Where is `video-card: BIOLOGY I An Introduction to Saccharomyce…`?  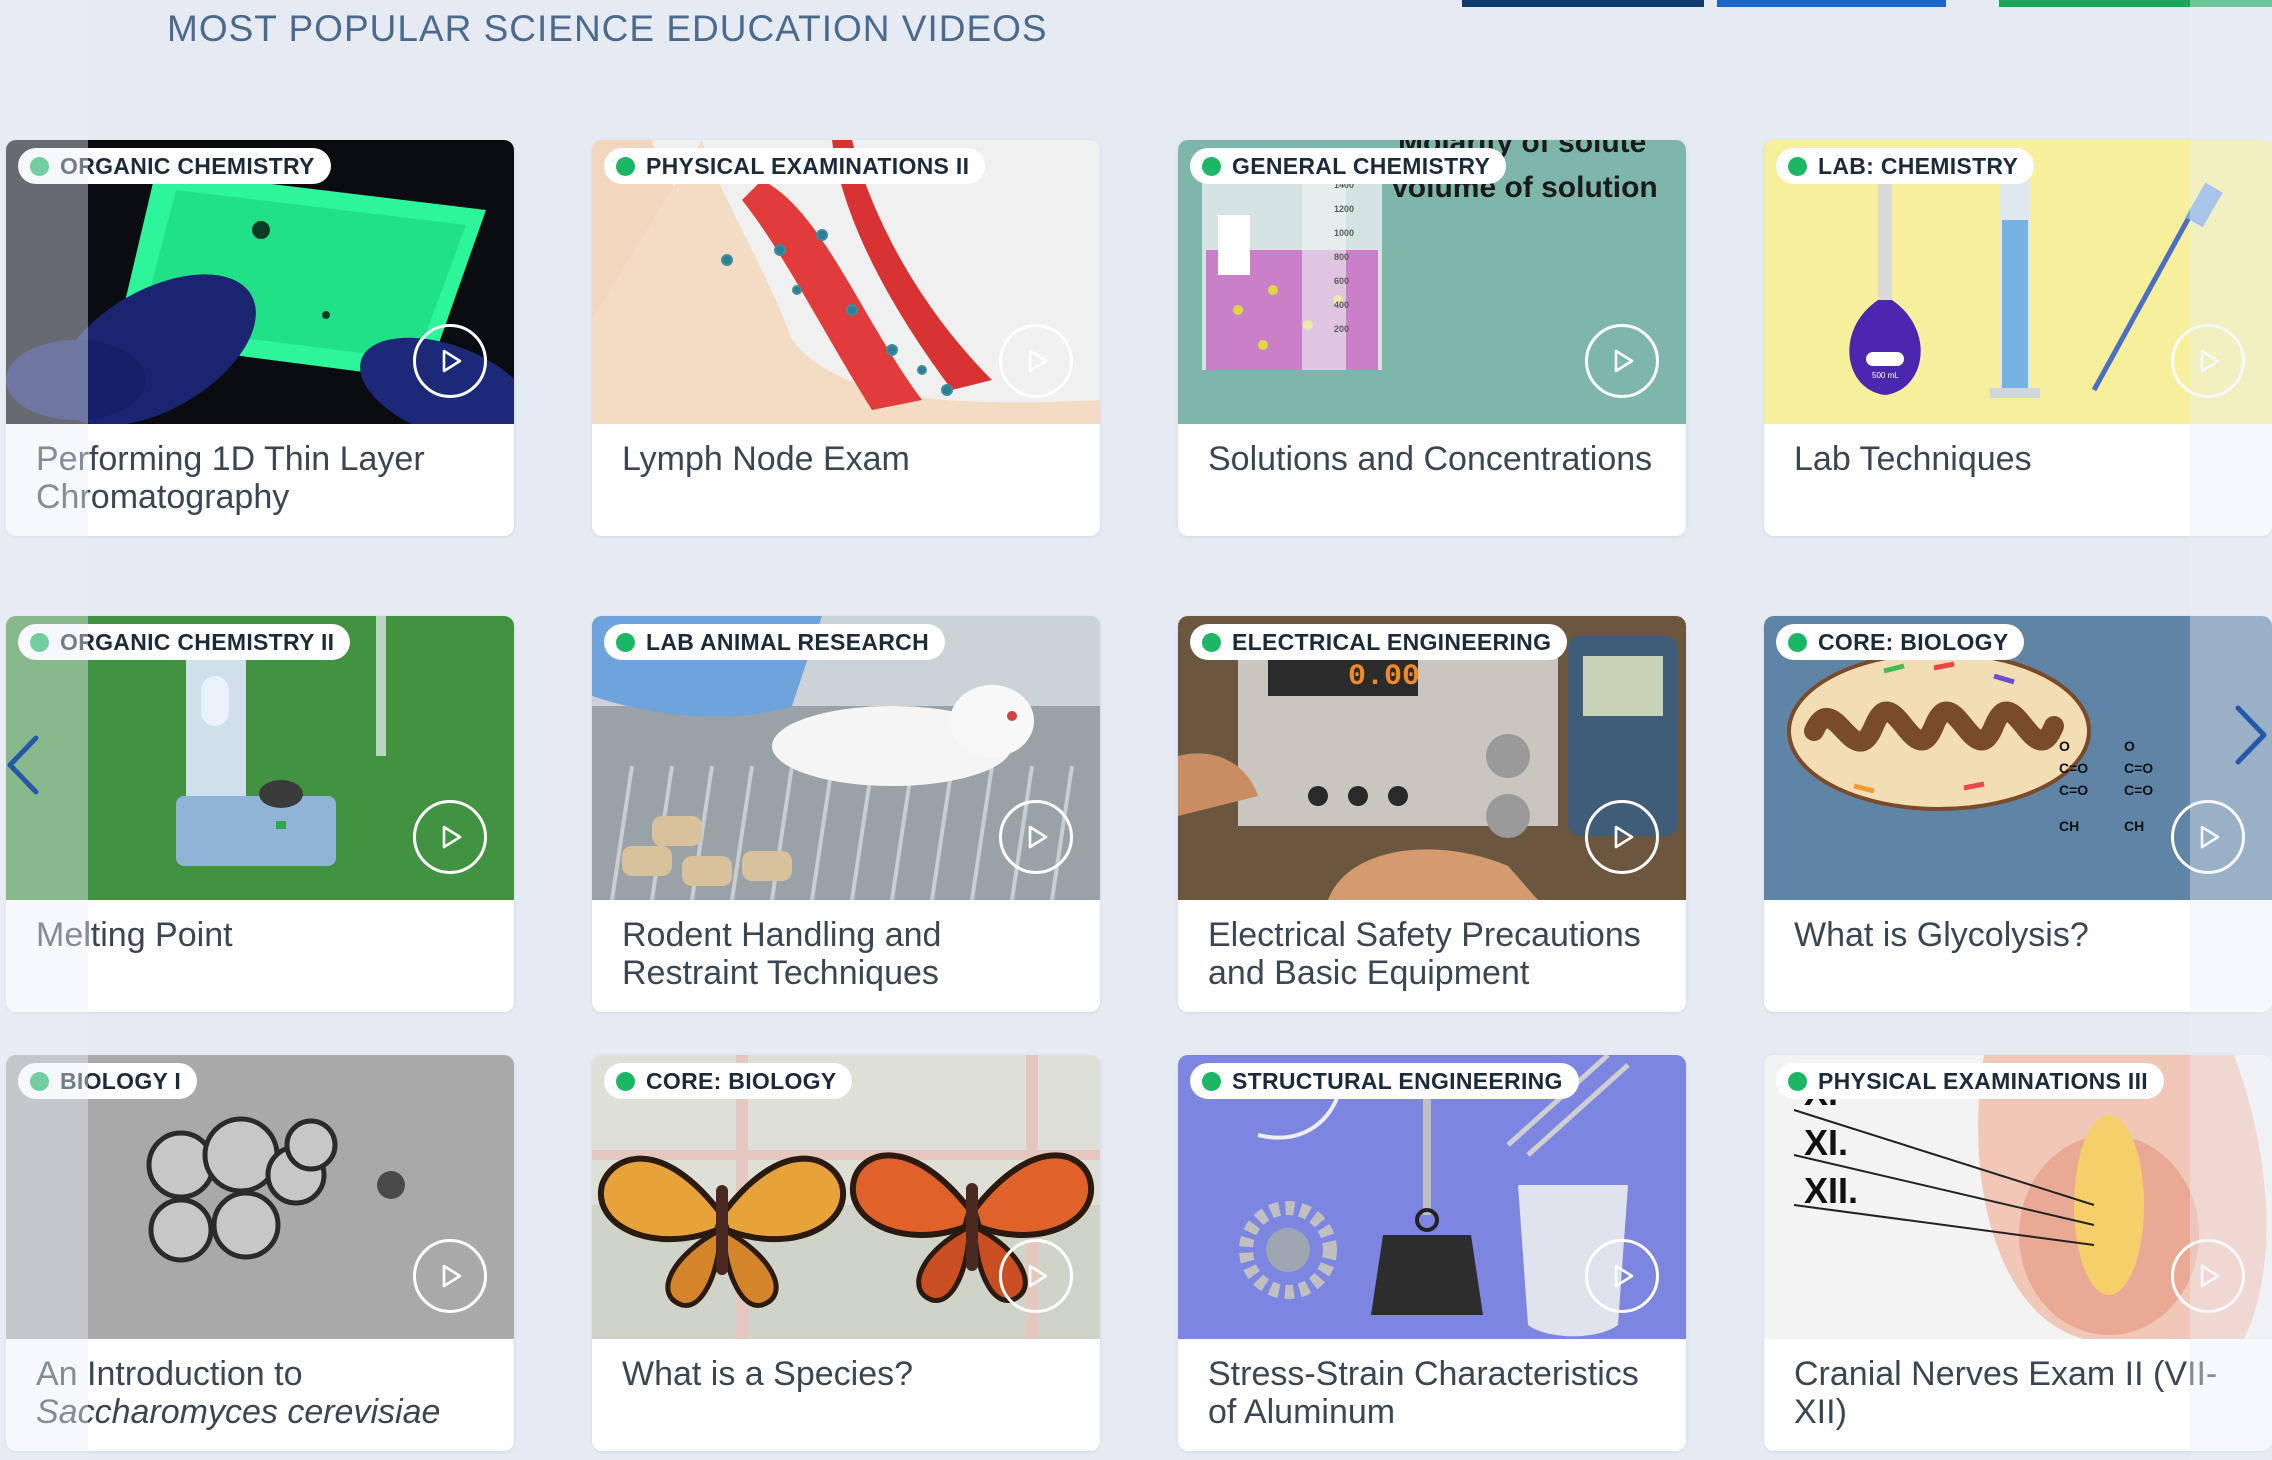 video-card: BIOLOGY I An Introduction to Saccharomyce… is located at coordinates (260, 1253).